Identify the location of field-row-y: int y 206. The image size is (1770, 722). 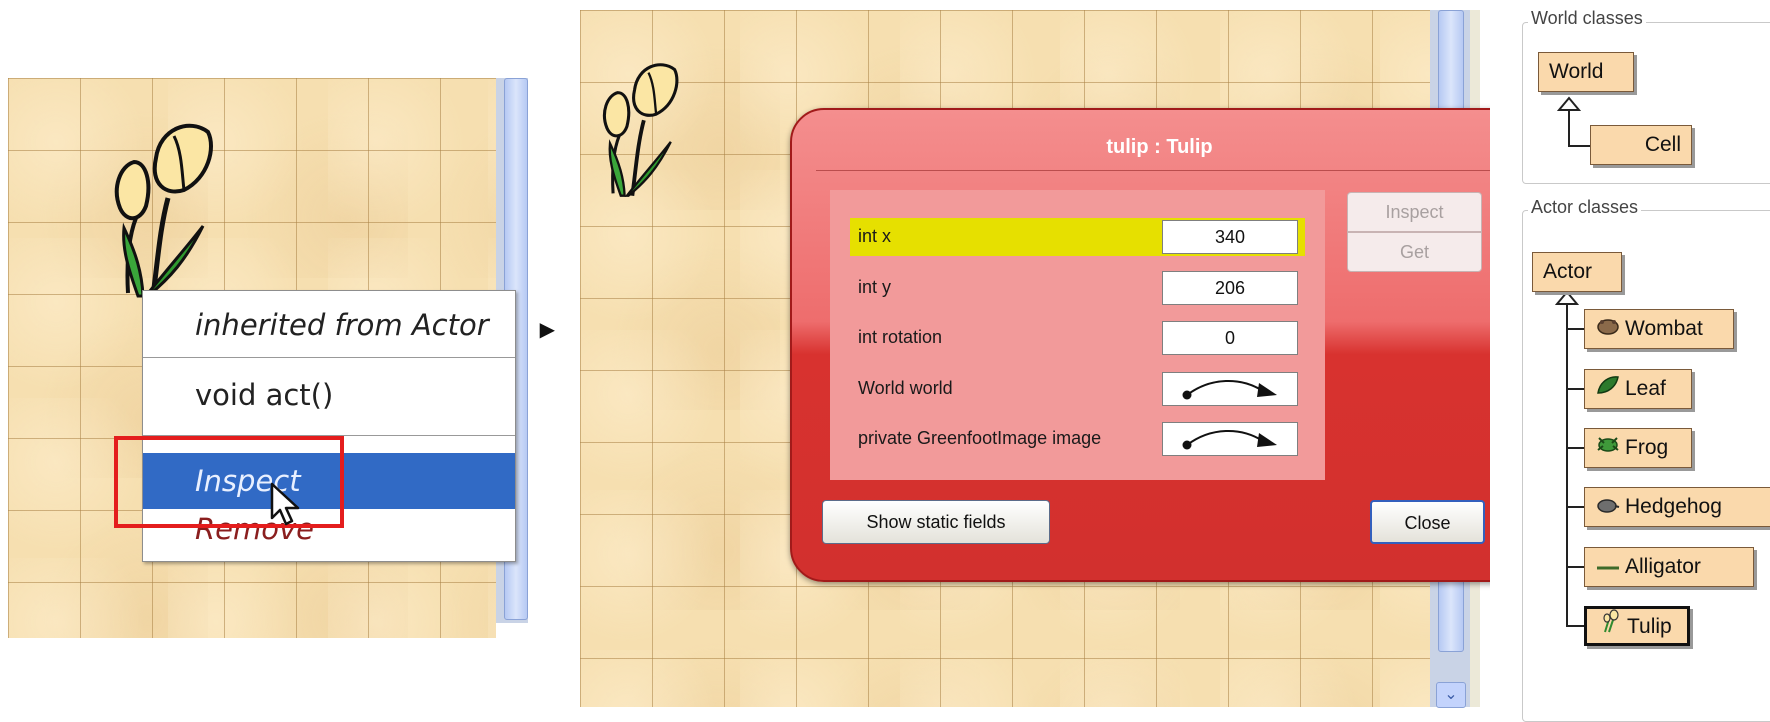
(1077, 288).